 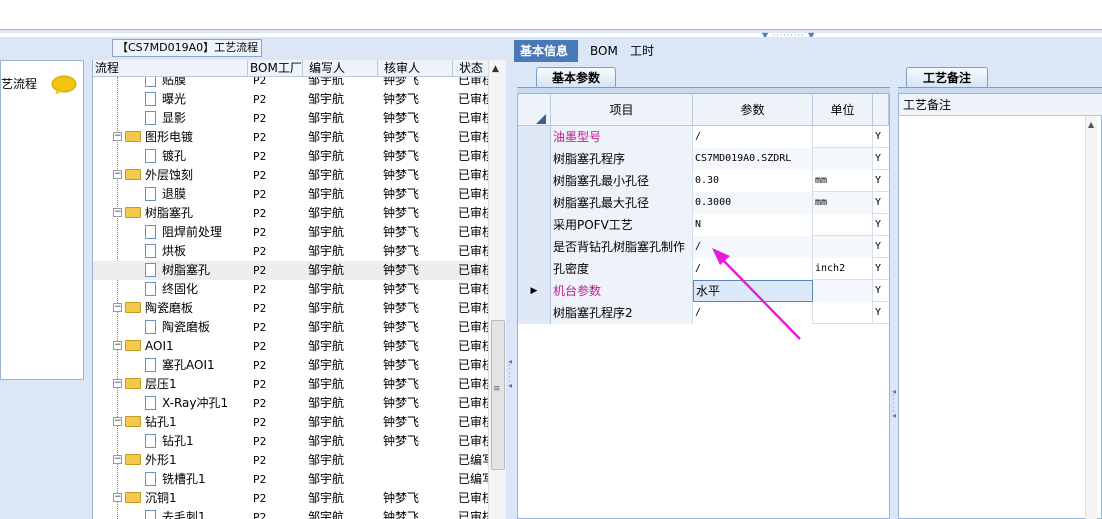 What do you see at coordinates (644, 51) in the screenshot?
I see `tab-labor-hours: 工时` at bounding box center [644, 51].